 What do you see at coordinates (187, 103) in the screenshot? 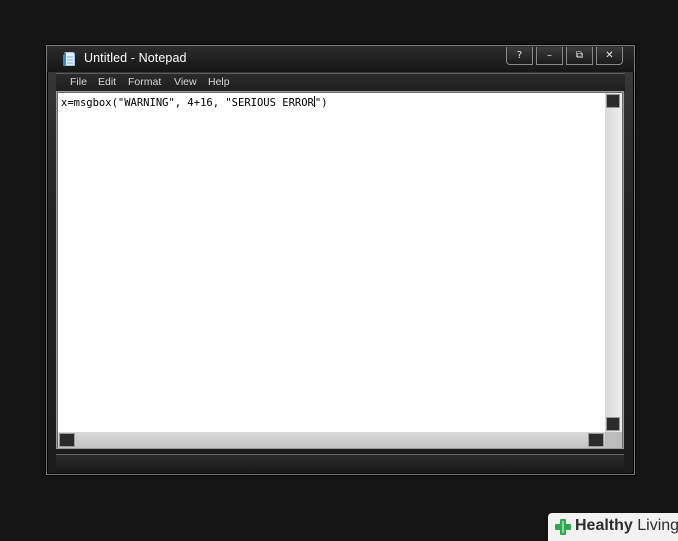
I see `editor-text-before-caret: x=msgbox("WARNING", 4+16, "SERIOUS ERROR` at bounding box center [187, 103].